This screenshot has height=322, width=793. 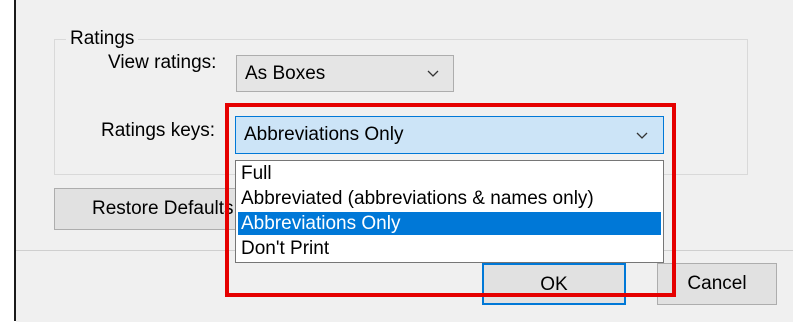 What do you see at coordinates (285, 73) in the screenshot?
I see `view-ratings-value: As Boxes` at bounding box center [285, 73].